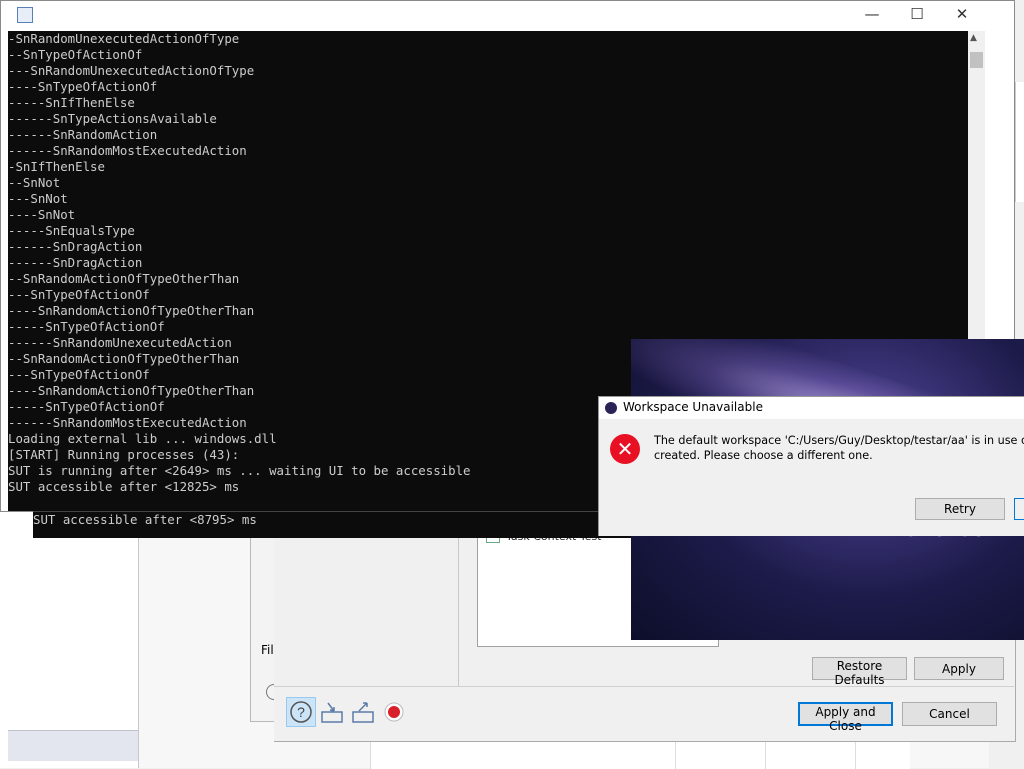 This screenshot has height=769, width=1024. What do you see at coordinates (640, 754) in the screenshot?
I see `background-table` at bounding box center [640, 754].